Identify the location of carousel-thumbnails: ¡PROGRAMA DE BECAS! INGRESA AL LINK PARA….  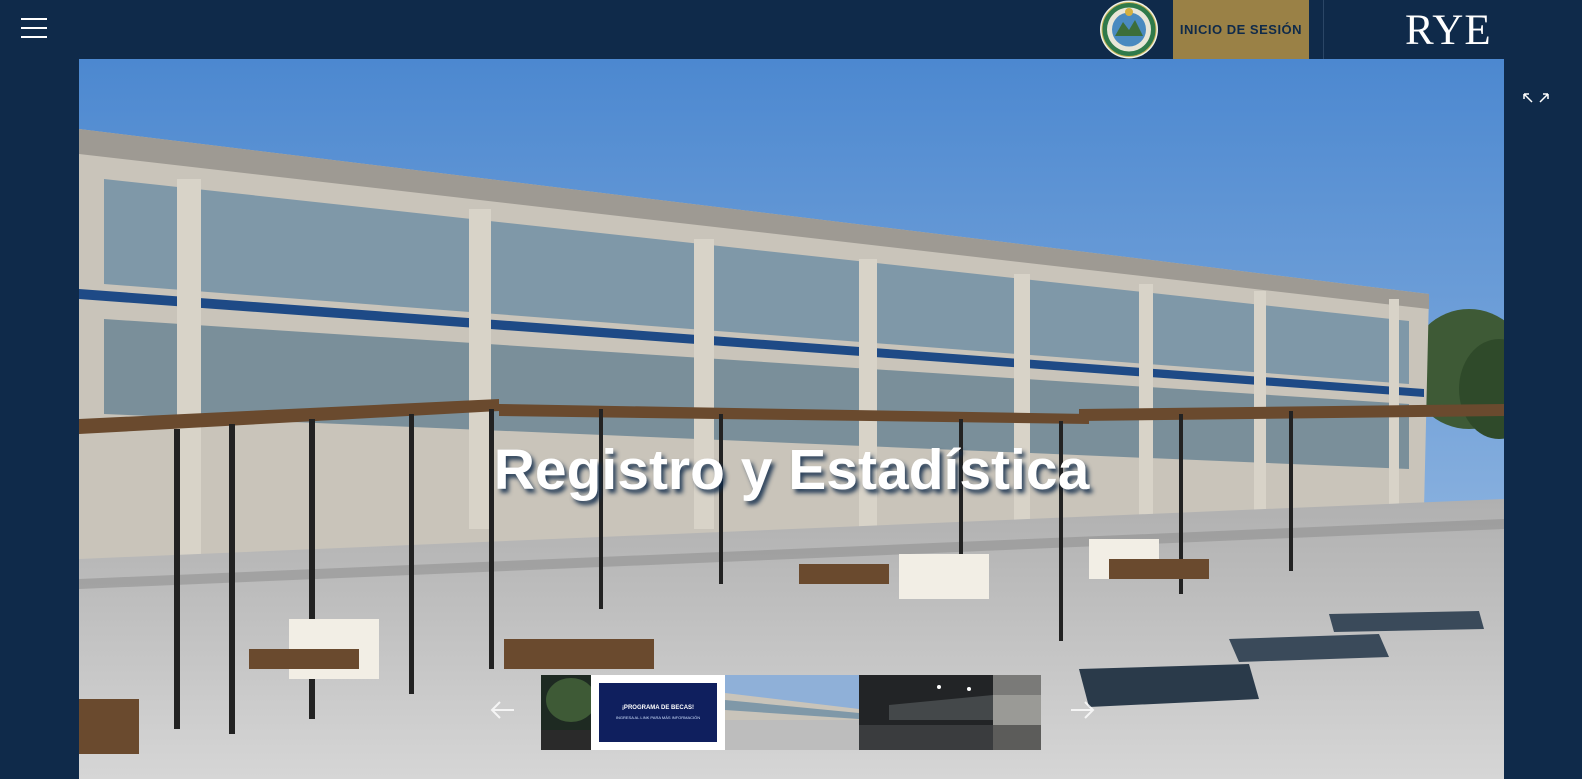
(791, 712).